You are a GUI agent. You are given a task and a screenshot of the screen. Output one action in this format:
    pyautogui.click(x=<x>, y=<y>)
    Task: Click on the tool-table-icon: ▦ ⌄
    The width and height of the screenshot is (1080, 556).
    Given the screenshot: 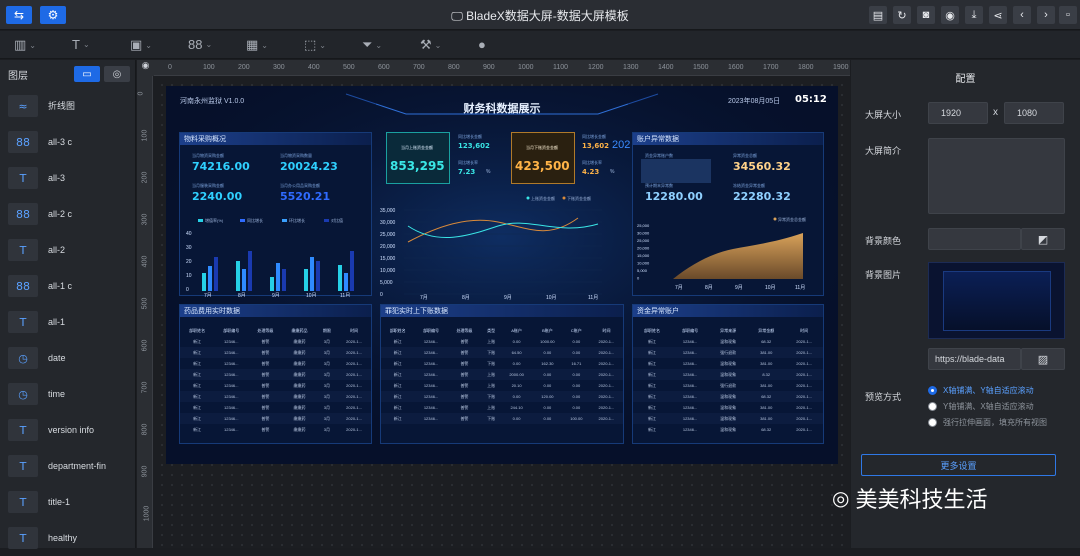 What is the action you would take?
    pyautogui.click(x=257, y=45)
    